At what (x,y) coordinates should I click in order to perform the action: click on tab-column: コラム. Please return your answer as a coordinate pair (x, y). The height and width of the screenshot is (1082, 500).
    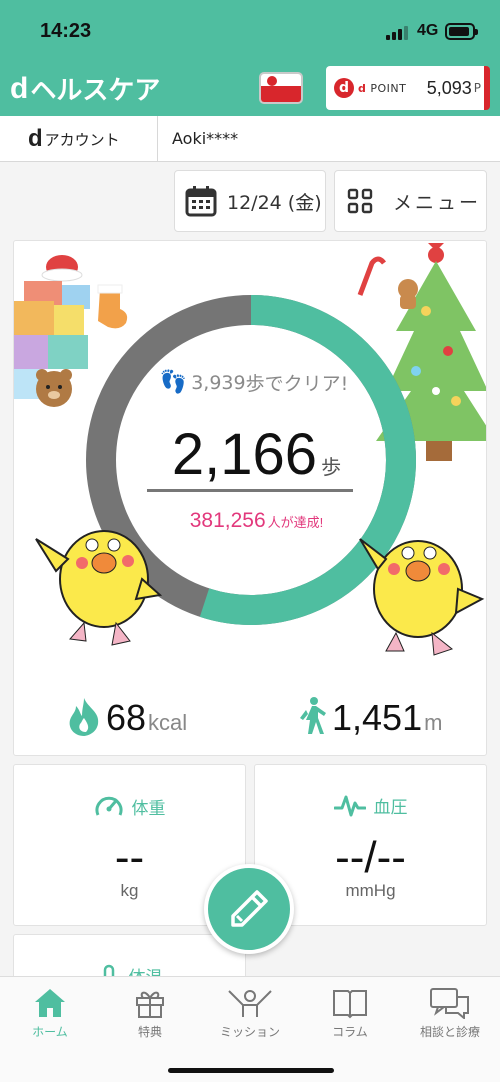
    Looking at the image, I should click on (350, 1013).